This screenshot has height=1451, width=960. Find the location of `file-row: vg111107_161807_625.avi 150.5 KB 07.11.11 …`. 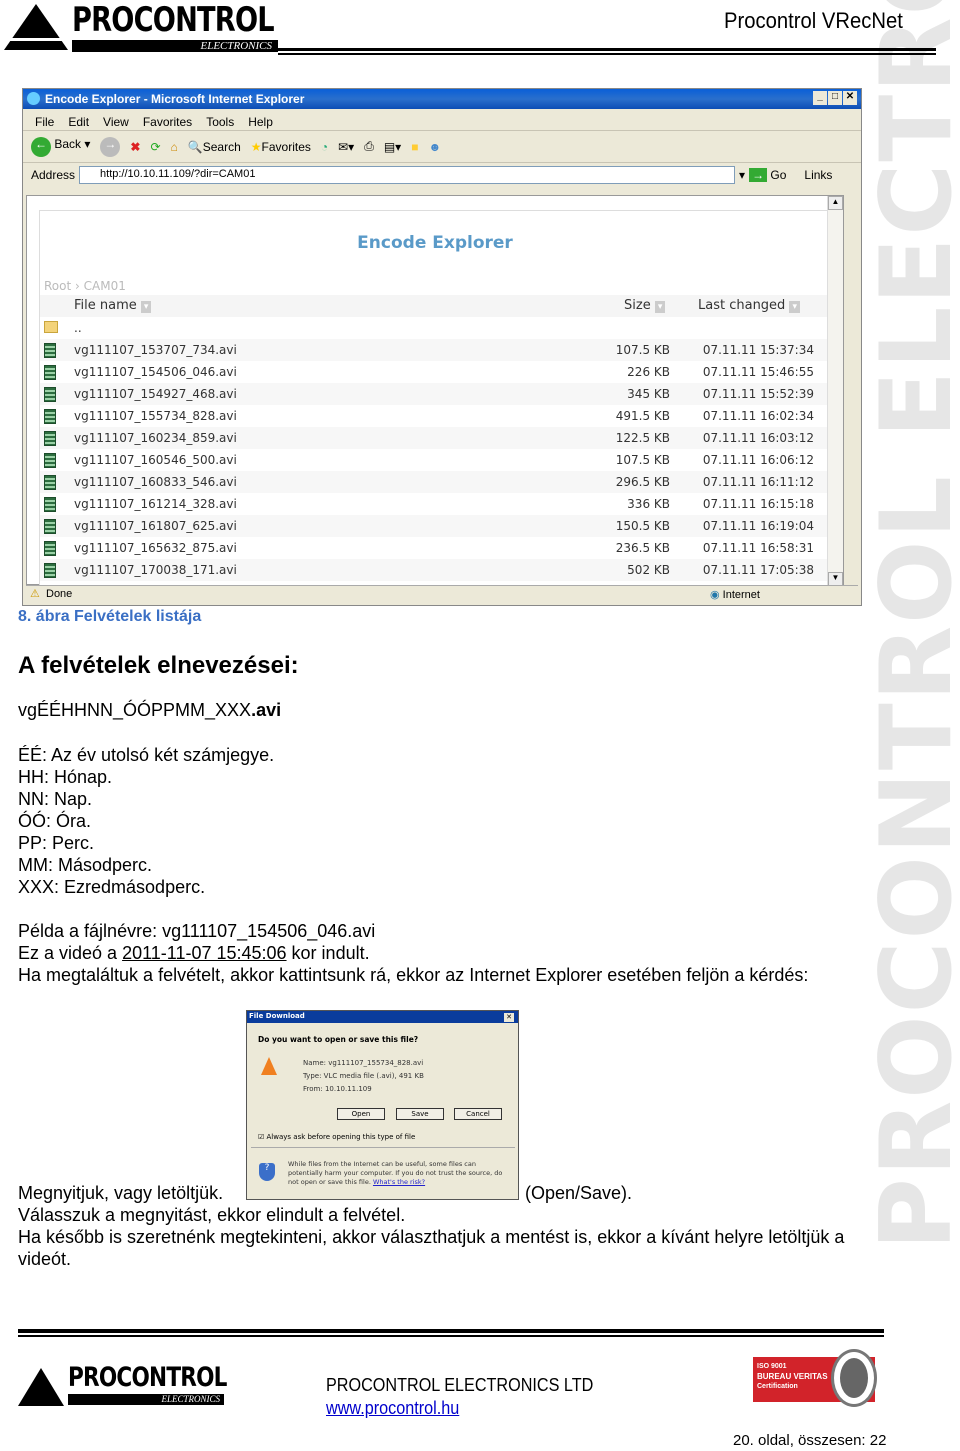

file-row: vg111107_161807_625.avi 150.5 KB 07.11.11 … is located at coordinates (435, 526).